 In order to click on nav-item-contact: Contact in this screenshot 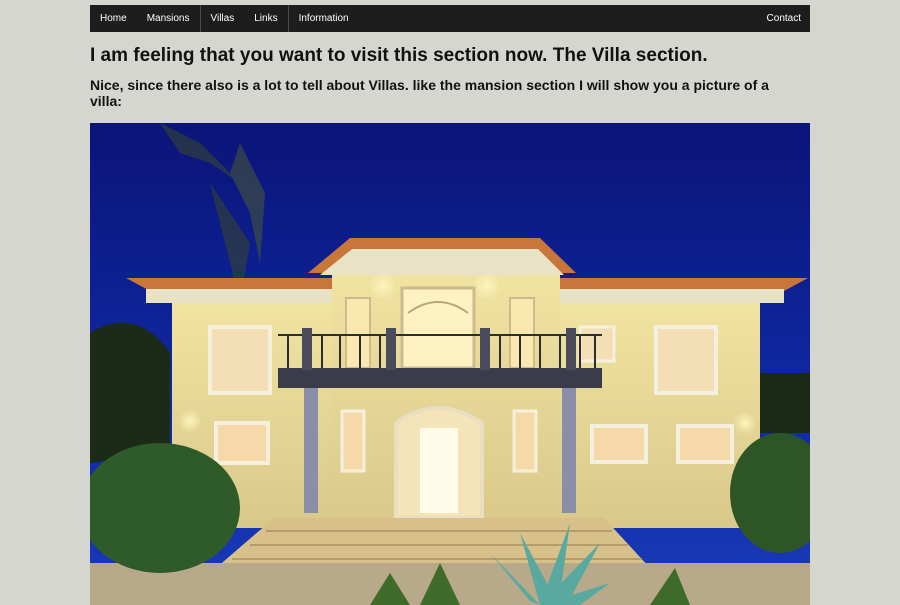, I will do `click(783, 18)`.